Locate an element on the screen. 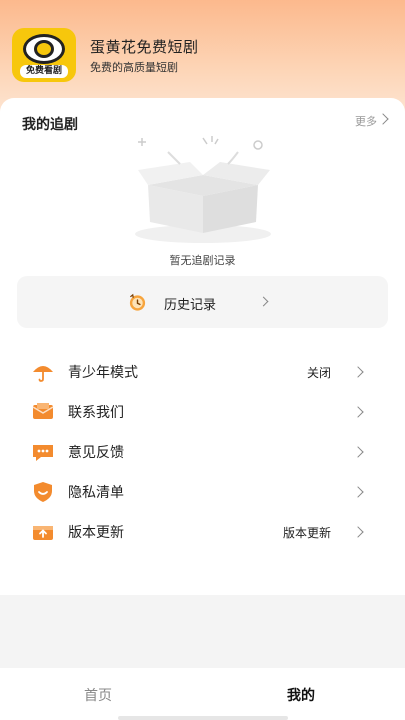 The width and height of the screenshot is (405, 720). home-indicator is located at coordinates (203, 718).